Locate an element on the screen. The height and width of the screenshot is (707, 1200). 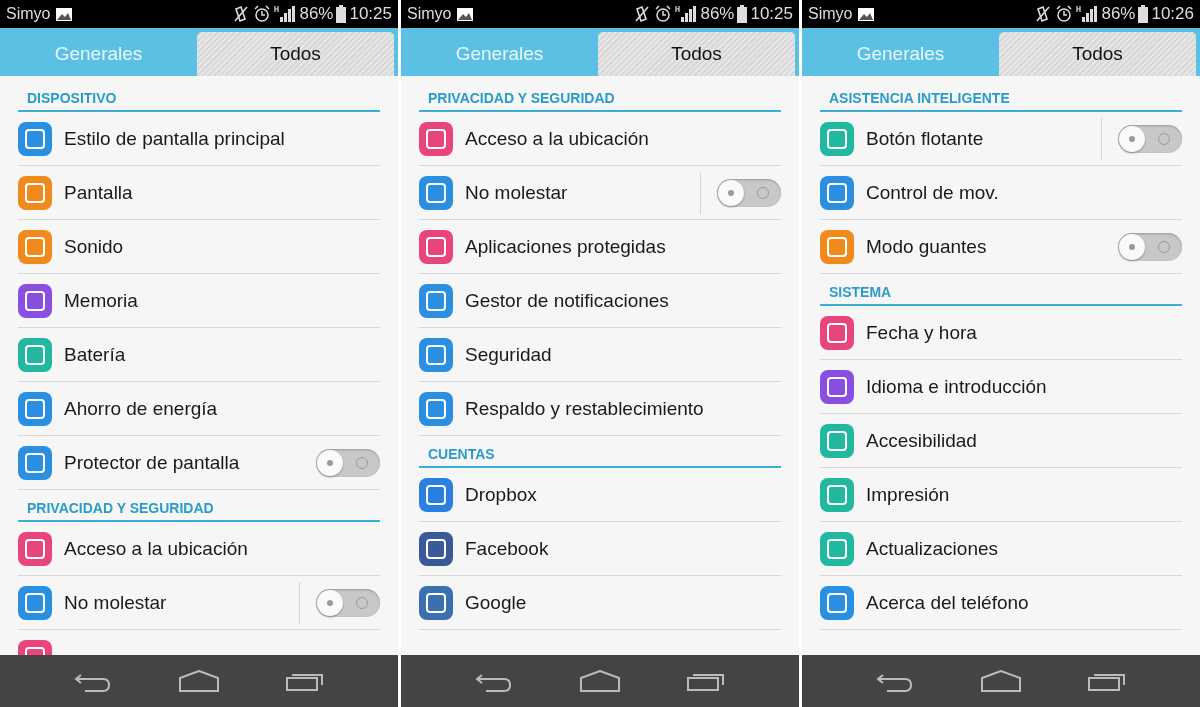
settings-row: Modo guantes is located at coordinates (1001, 247).